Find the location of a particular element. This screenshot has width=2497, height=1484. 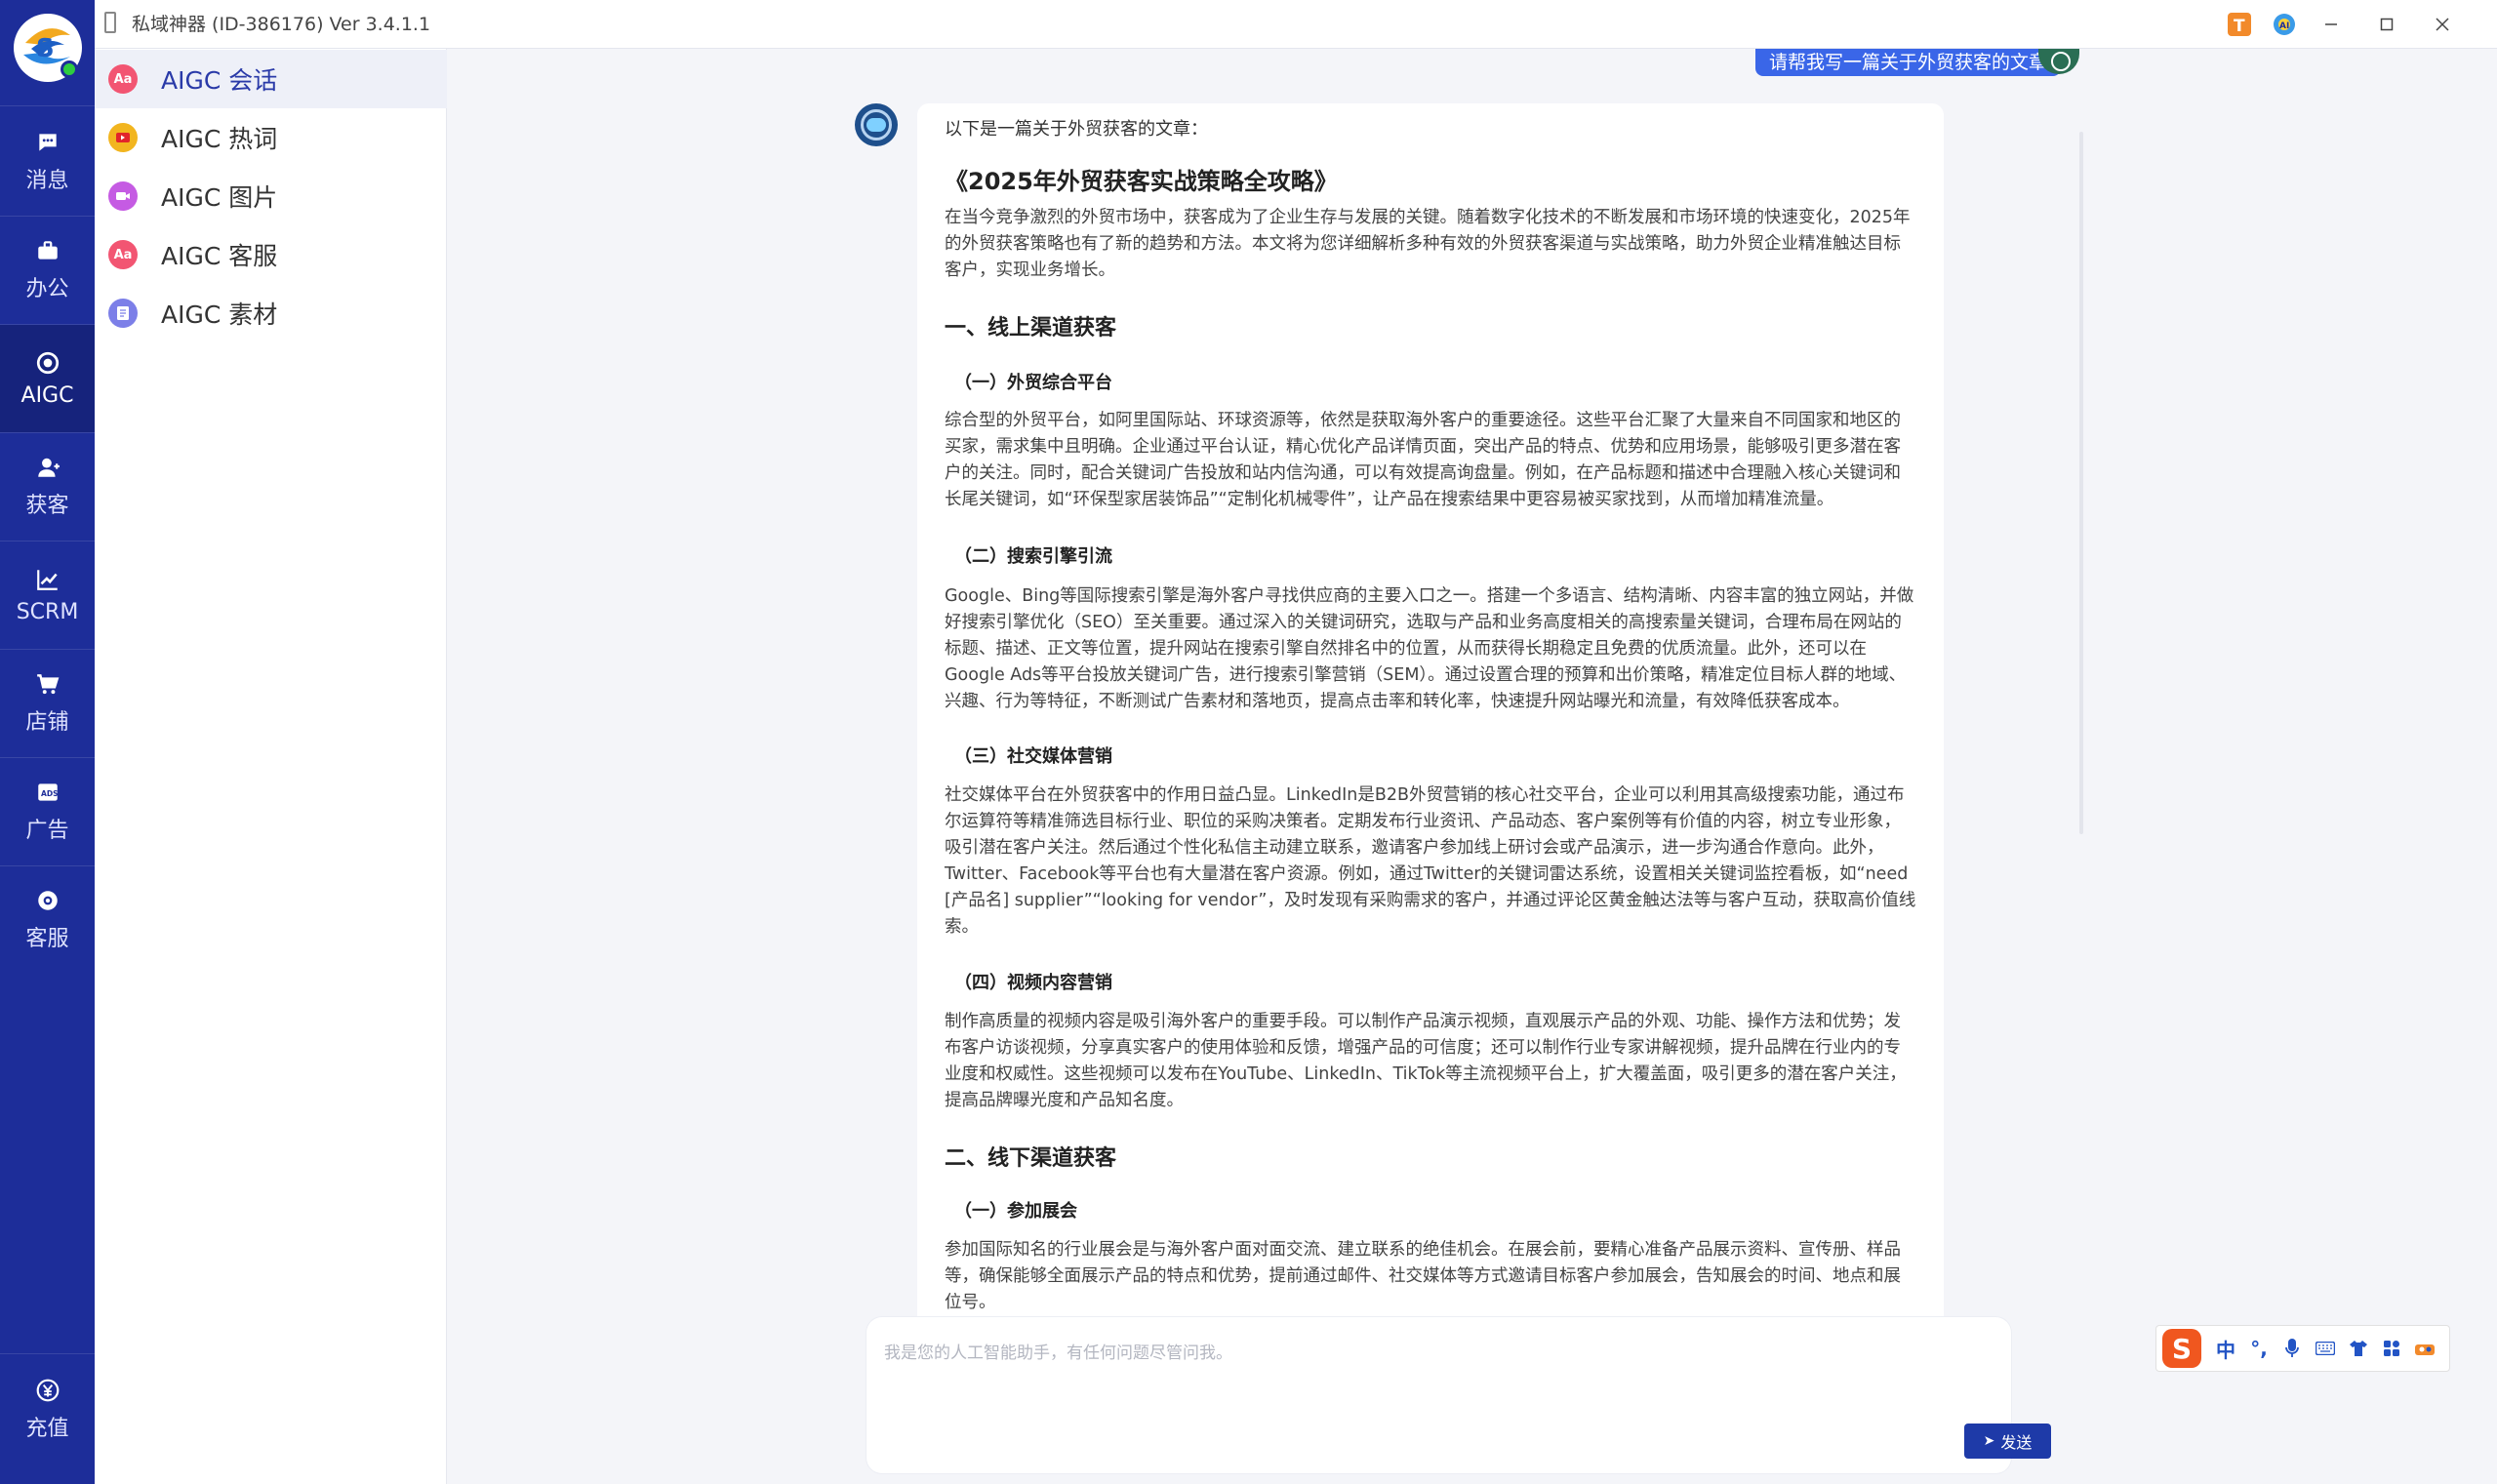

send-button: ➤ 发送 is located at coordinates (2007, 1441).